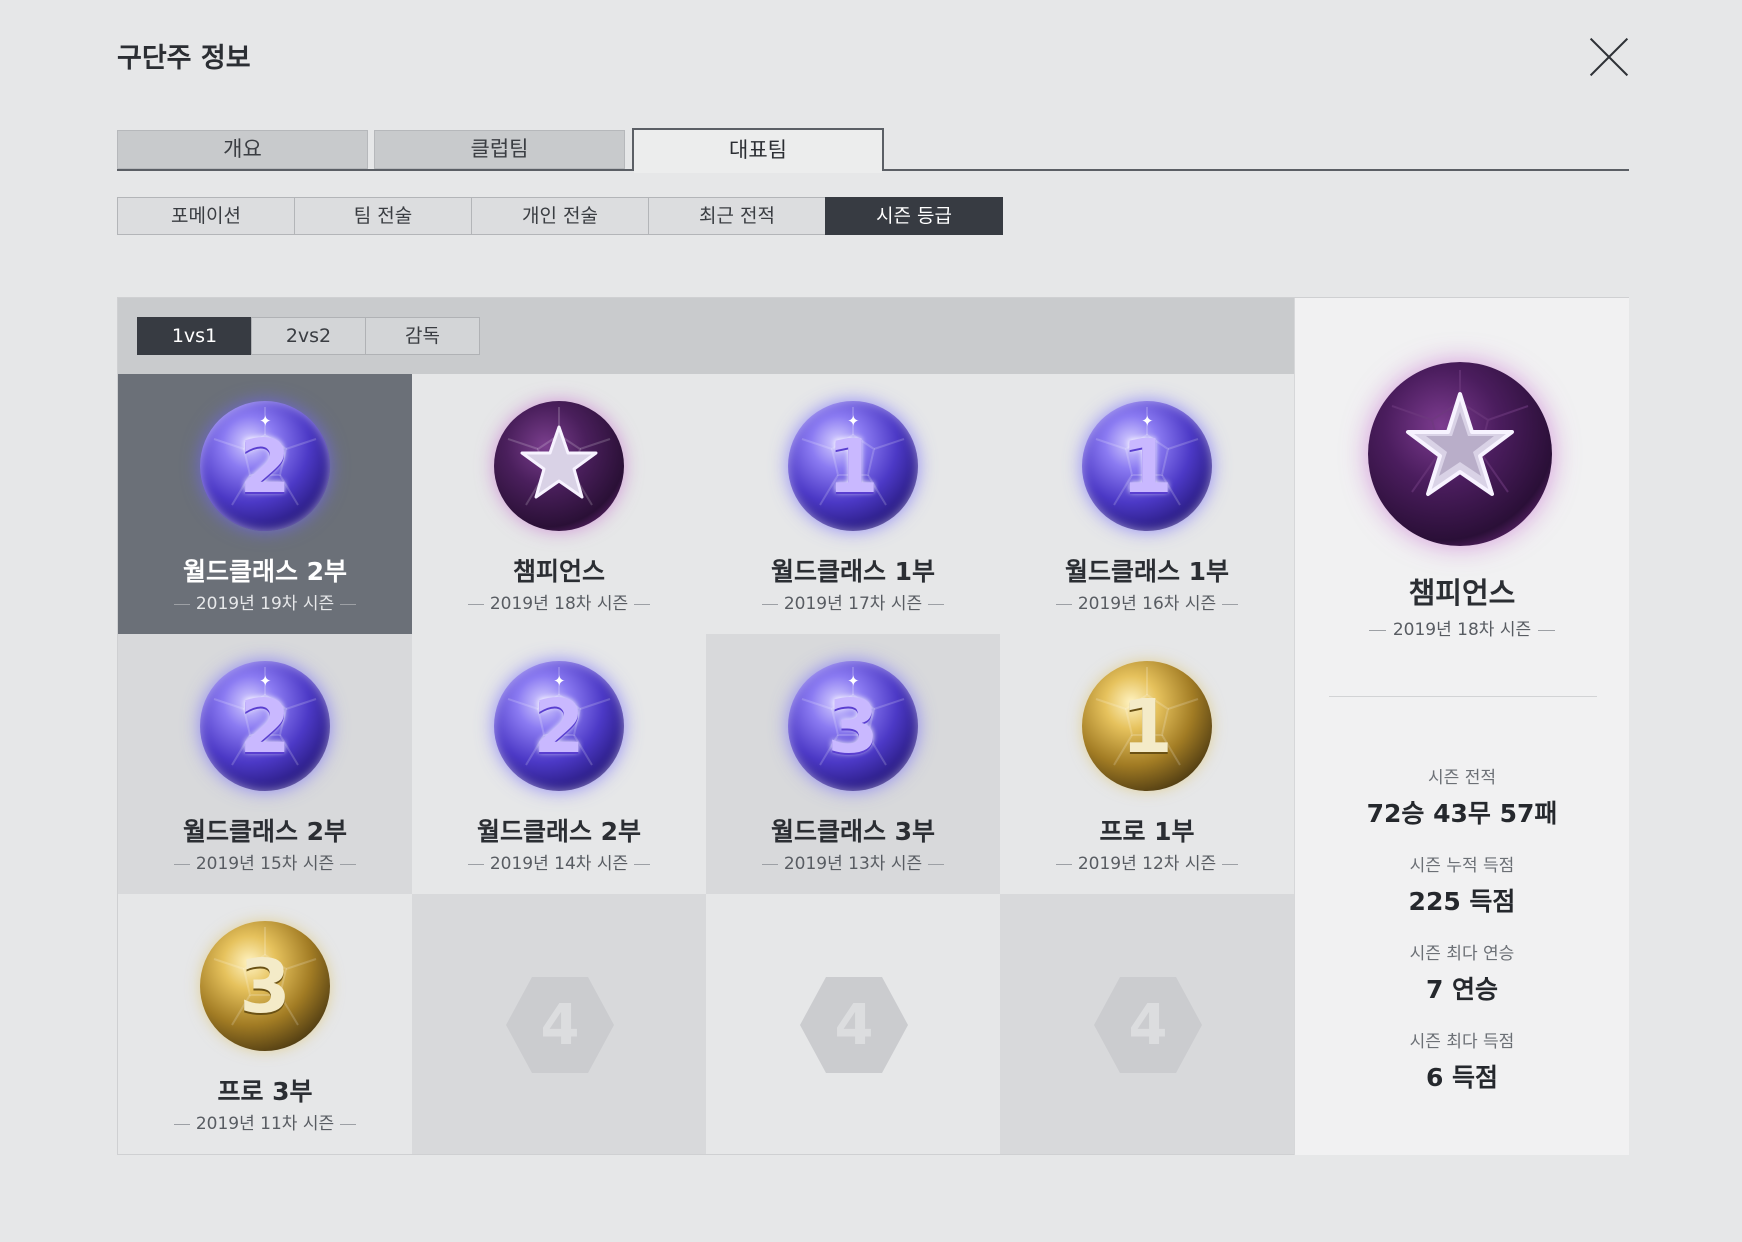  Describe the element at coordinates (1147, 861) in the screenshot. I see `season-label: 2019년 12차 시즌` at that location.